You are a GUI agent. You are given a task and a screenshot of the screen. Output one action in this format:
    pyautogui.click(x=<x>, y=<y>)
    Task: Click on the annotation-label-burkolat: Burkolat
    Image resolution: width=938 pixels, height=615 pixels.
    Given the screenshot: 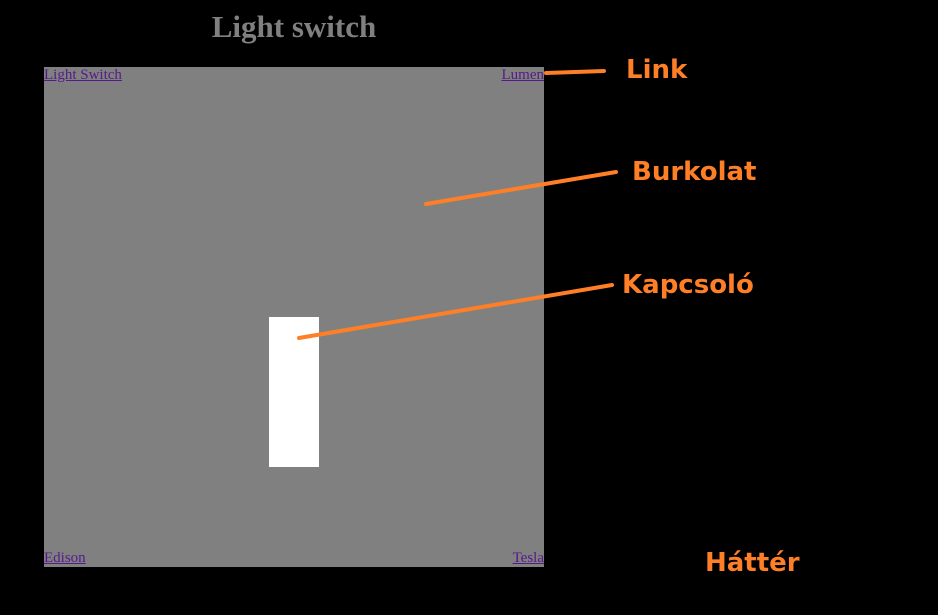 What is the action you would take?
    pyautogui.click(x=694, y=172)
    